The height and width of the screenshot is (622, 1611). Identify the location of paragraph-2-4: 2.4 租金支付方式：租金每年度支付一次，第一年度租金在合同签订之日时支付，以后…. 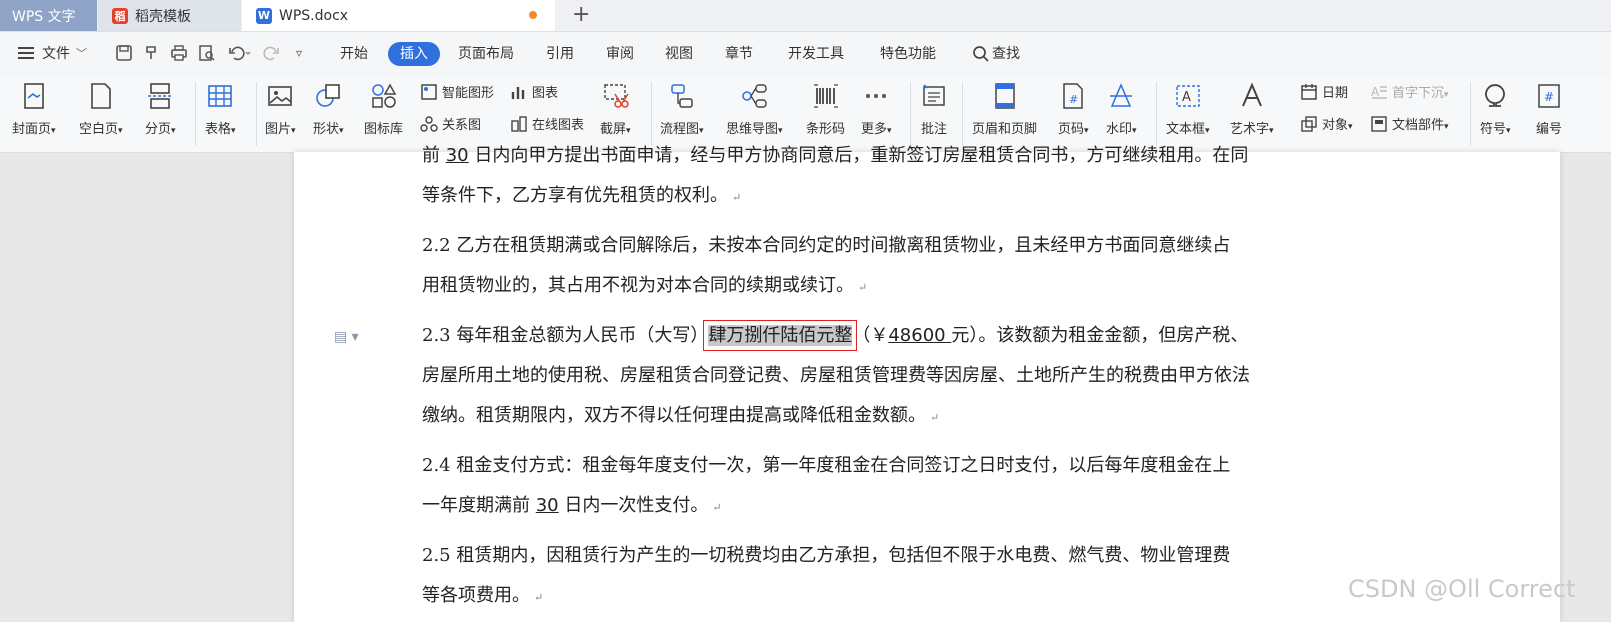
(906, 487).